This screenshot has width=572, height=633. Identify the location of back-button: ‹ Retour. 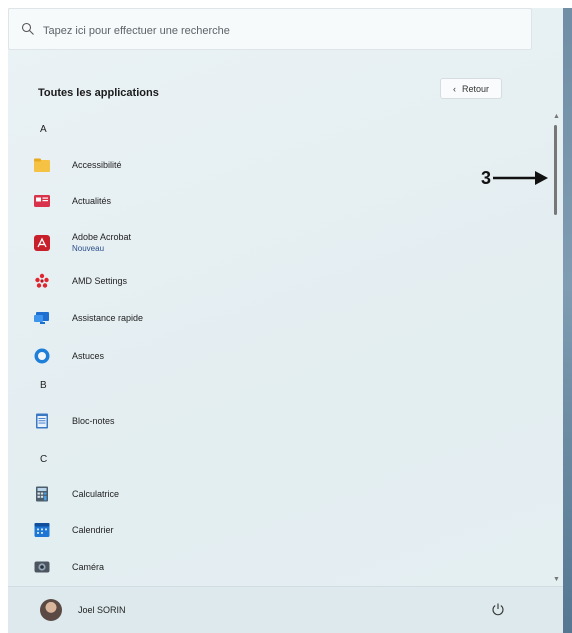
(471, 88).